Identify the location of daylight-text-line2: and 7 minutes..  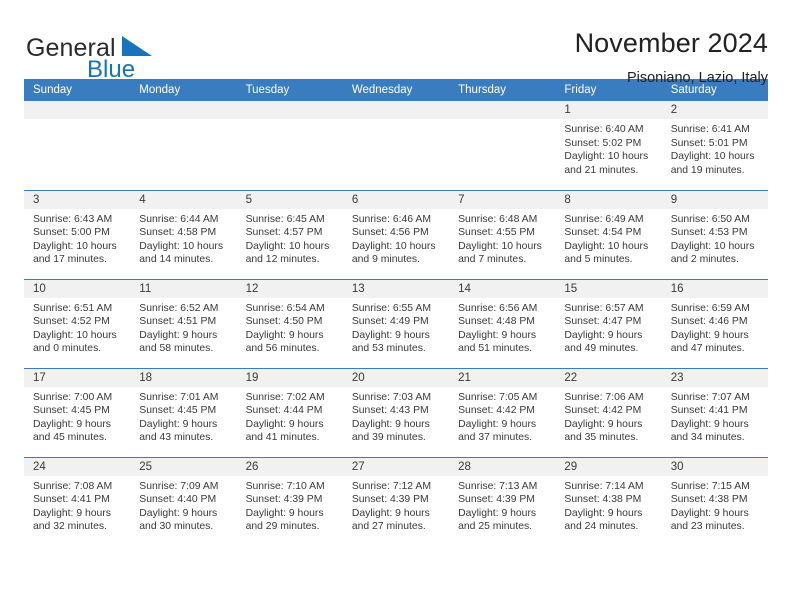
(492, 260).